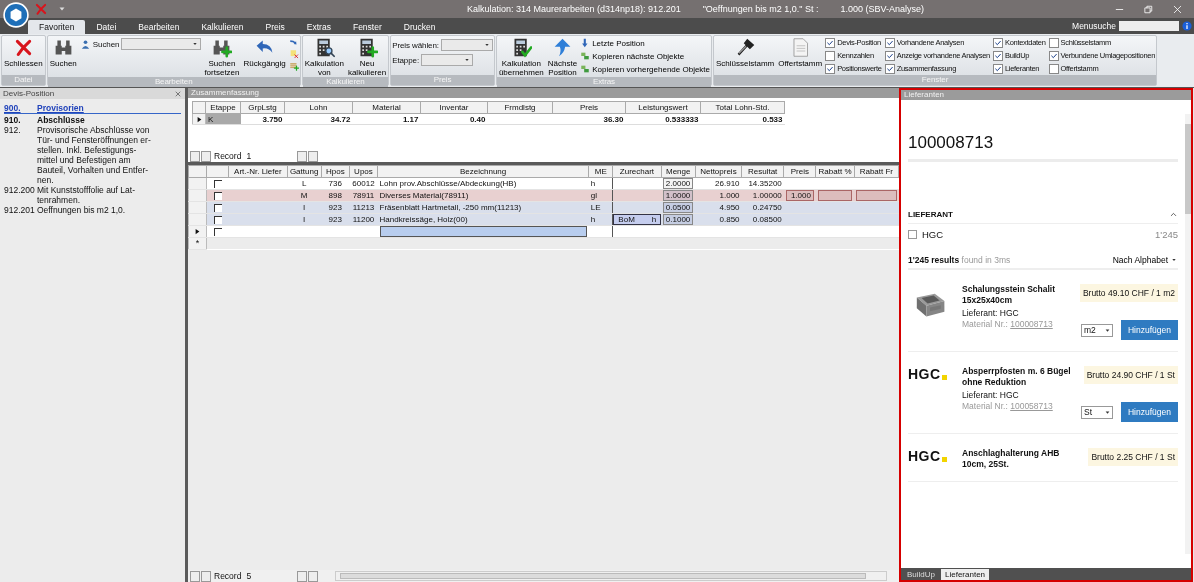 The height and width of the screenshot is (582, 1194). Describe the element at coordinates (483, 171) in the screenshot. I see `column-header: Bezeichnung` at that location.